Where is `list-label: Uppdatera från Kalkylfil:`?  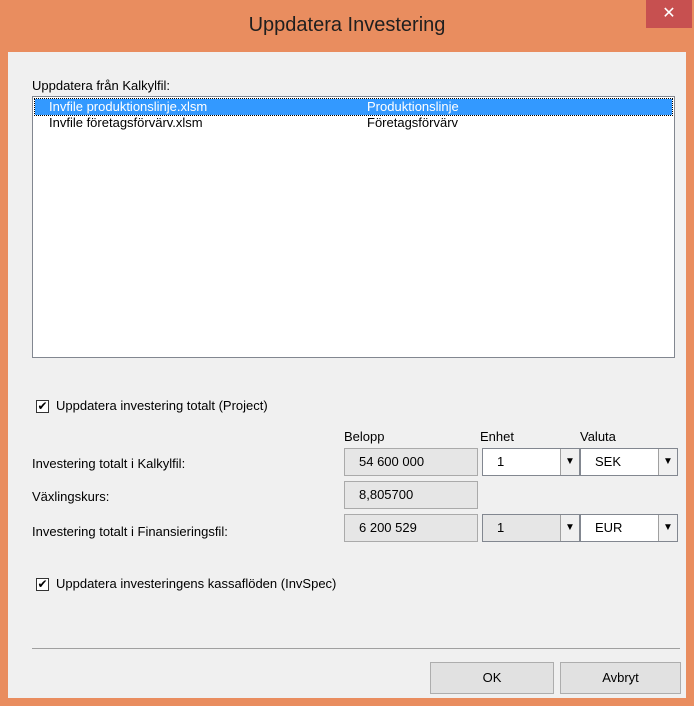
list-label: Uppdatera från Kalkylfil: is located at coordinates (101, 85).